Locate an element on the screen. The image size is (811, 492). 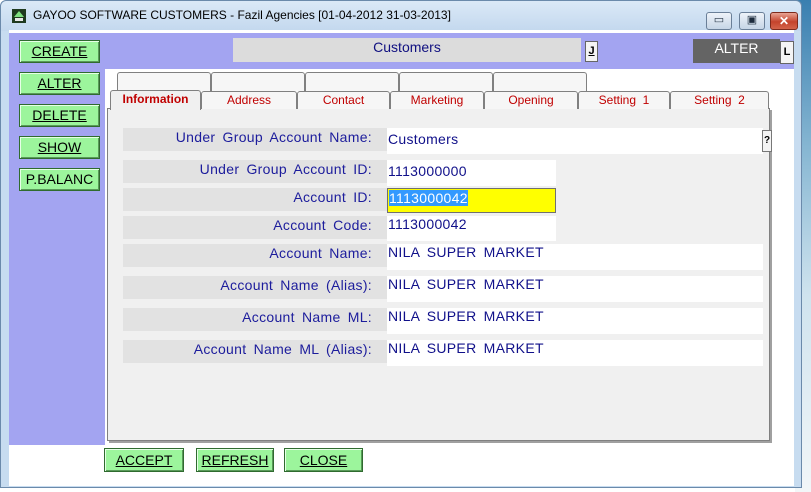
minimize-button: ▭ is located at coordinates (719, 21).